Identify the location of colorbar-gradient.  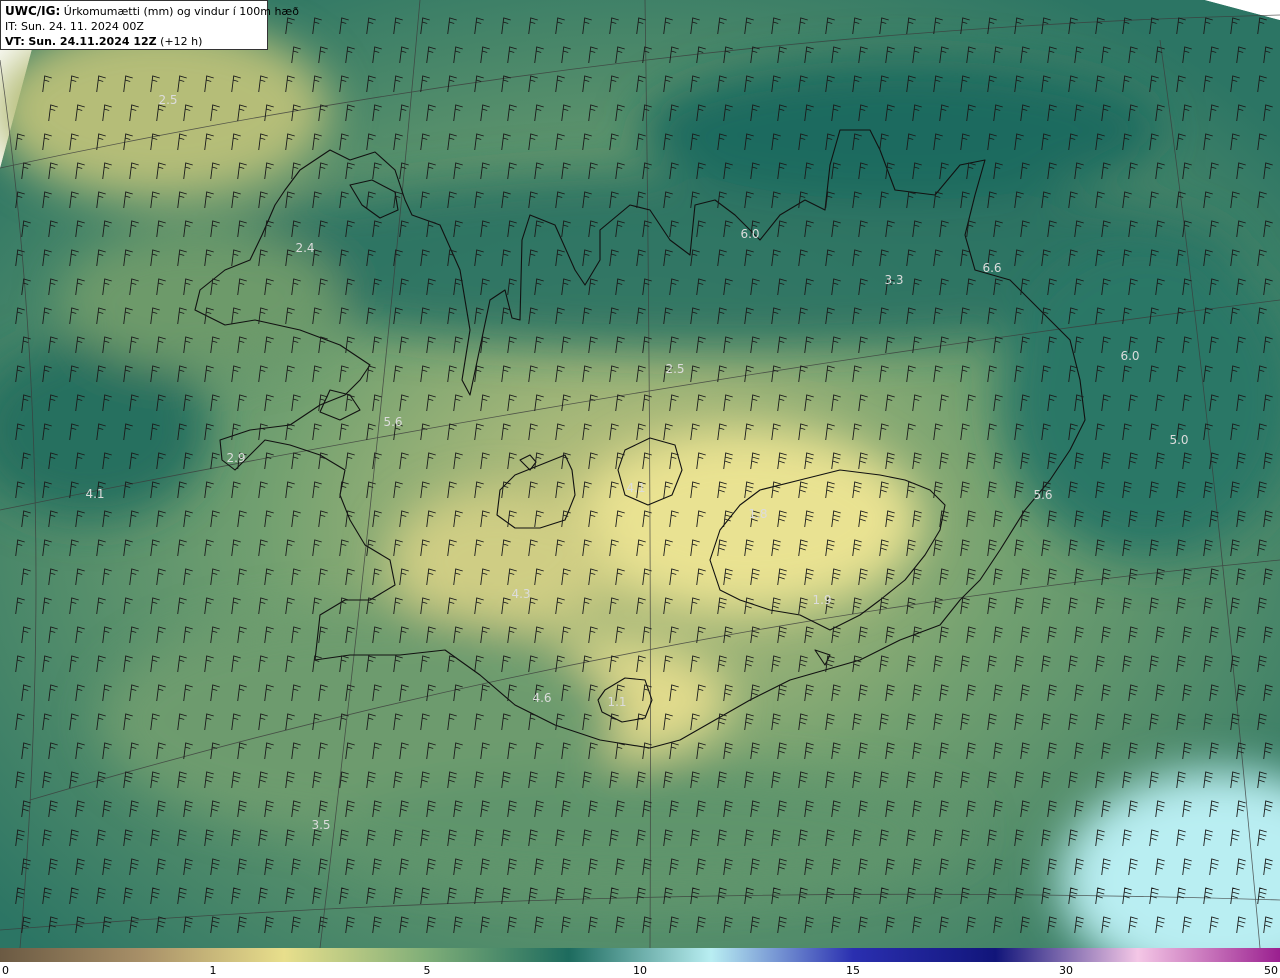
(640, 955).